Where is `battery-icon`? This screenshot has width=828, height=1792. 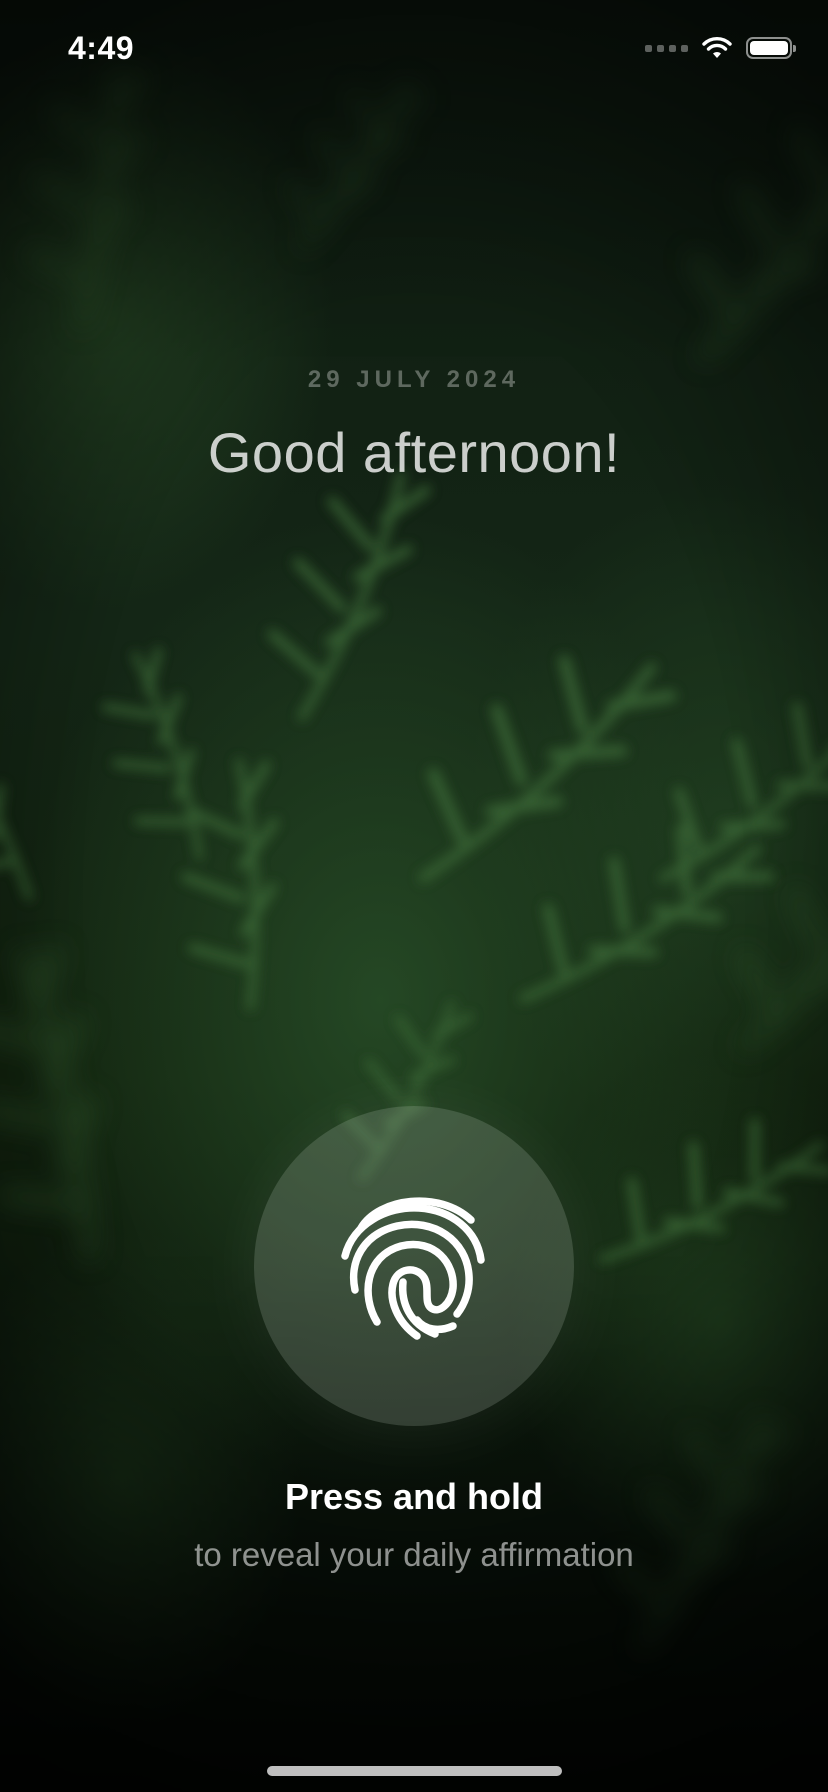 battery-icon is located at coordinates (771, 48).